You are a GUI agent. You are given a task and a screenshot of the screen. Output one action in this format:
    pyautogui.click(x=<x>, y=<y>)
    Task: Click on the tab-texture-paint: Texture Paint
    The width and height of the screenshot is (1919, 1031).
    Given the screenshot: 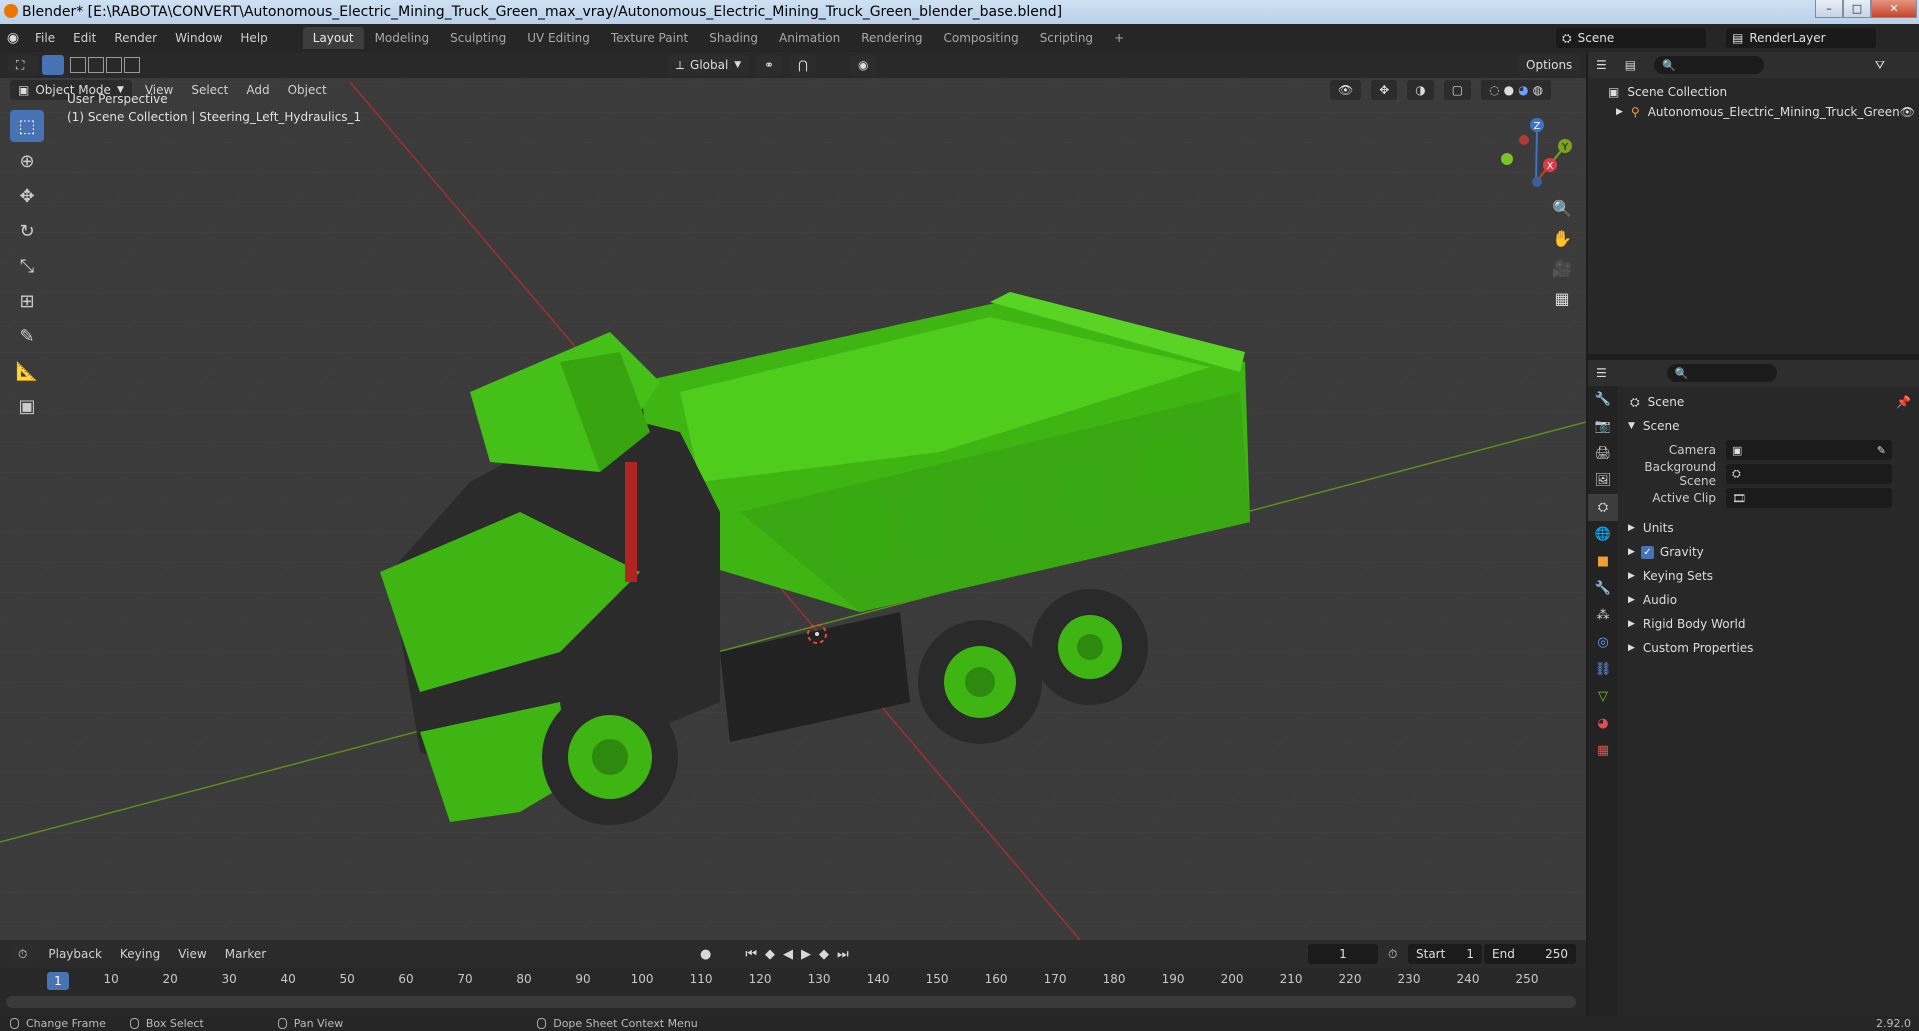 What is the action you would take?
    pyautogui.click(x=649, y=38)
    